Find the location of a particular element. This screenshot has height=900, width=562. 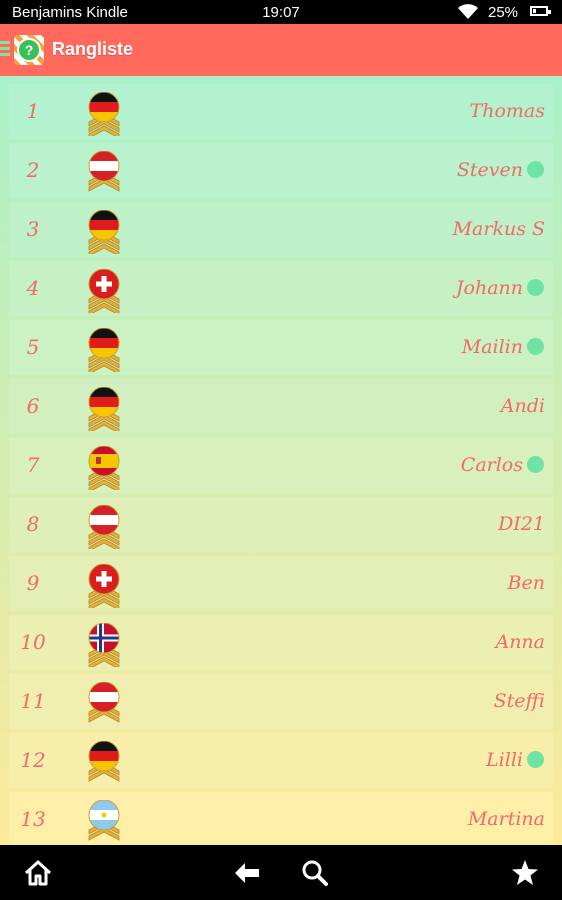

player-name: Lilli is located at coordinates (504, 760).